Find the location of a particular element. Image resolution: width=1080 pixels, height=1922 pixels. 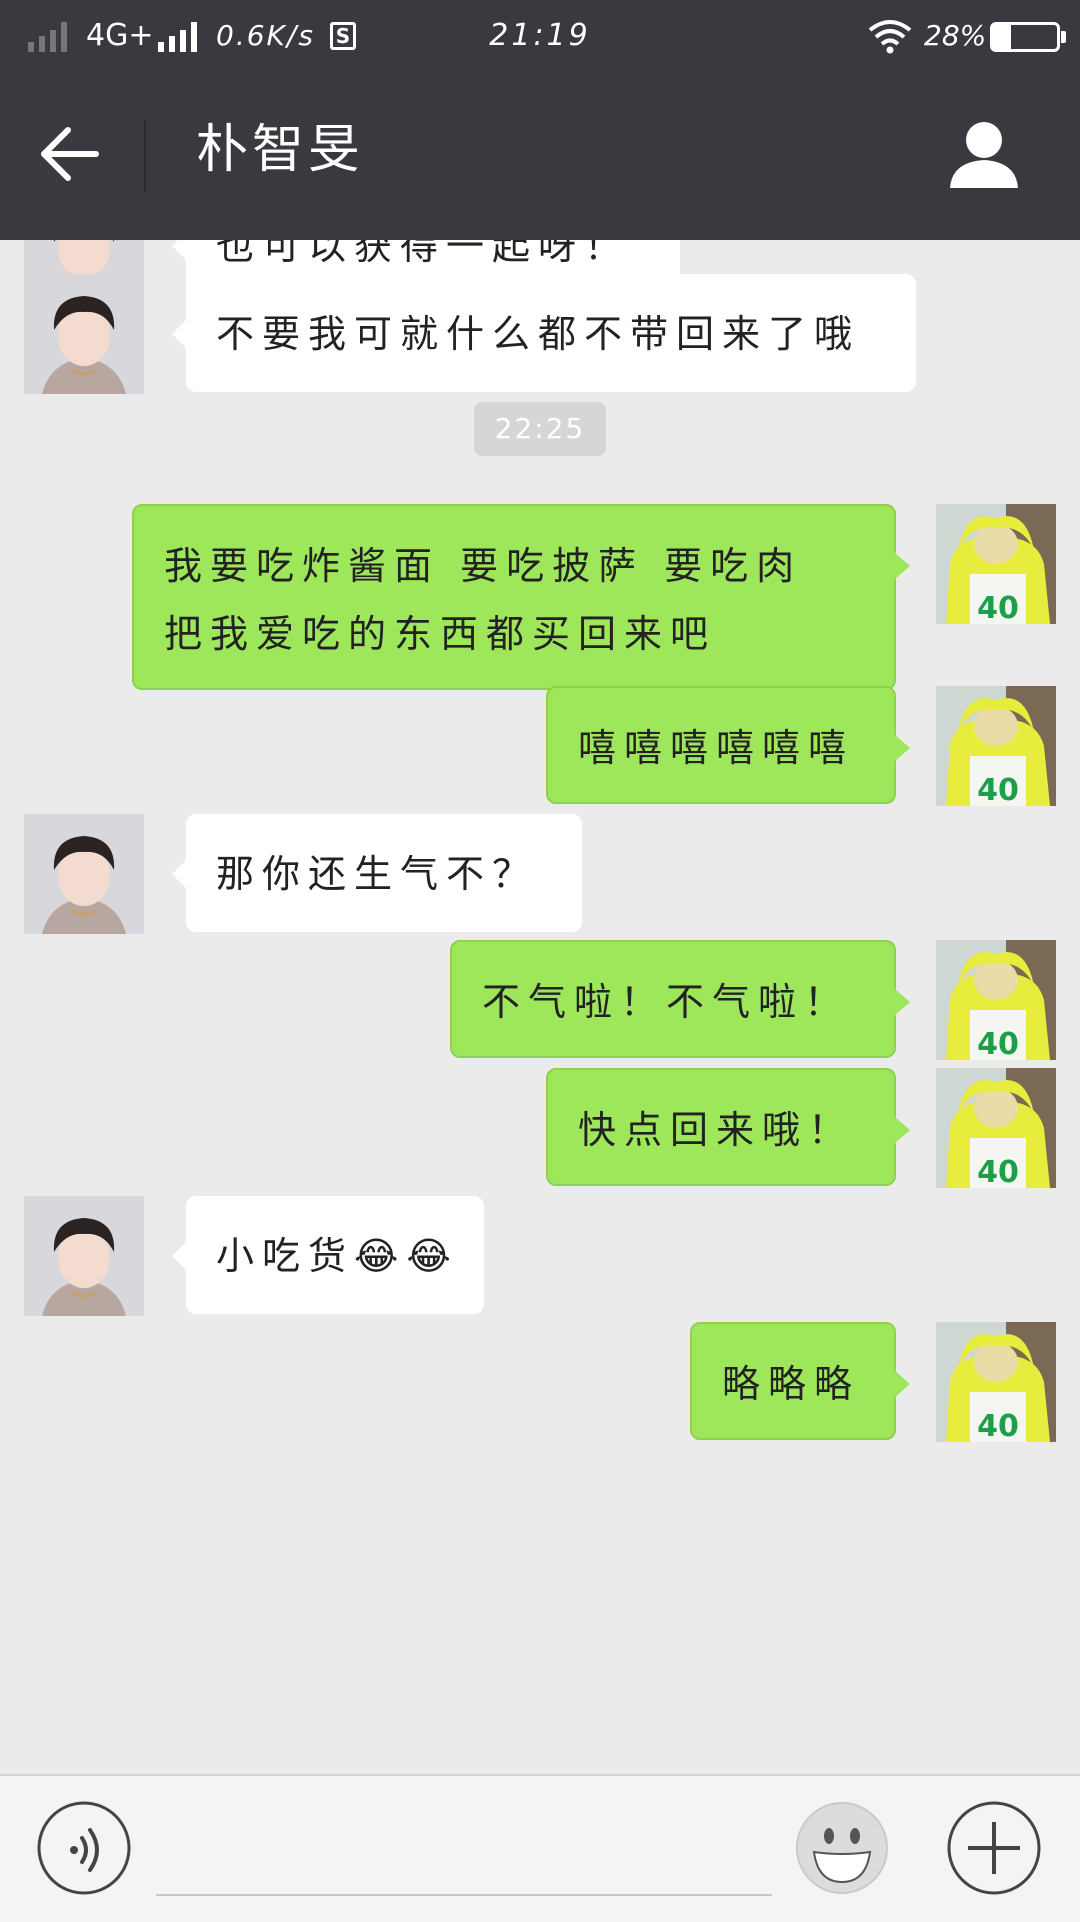

battery-icon: ⚡ is located at coordinates (1028, 36).